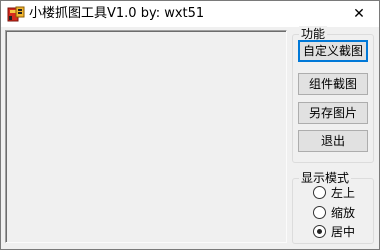 The width and height of the screenshot is (380, 250). I want to click on radio-label: 缩放, so click(343, 212).